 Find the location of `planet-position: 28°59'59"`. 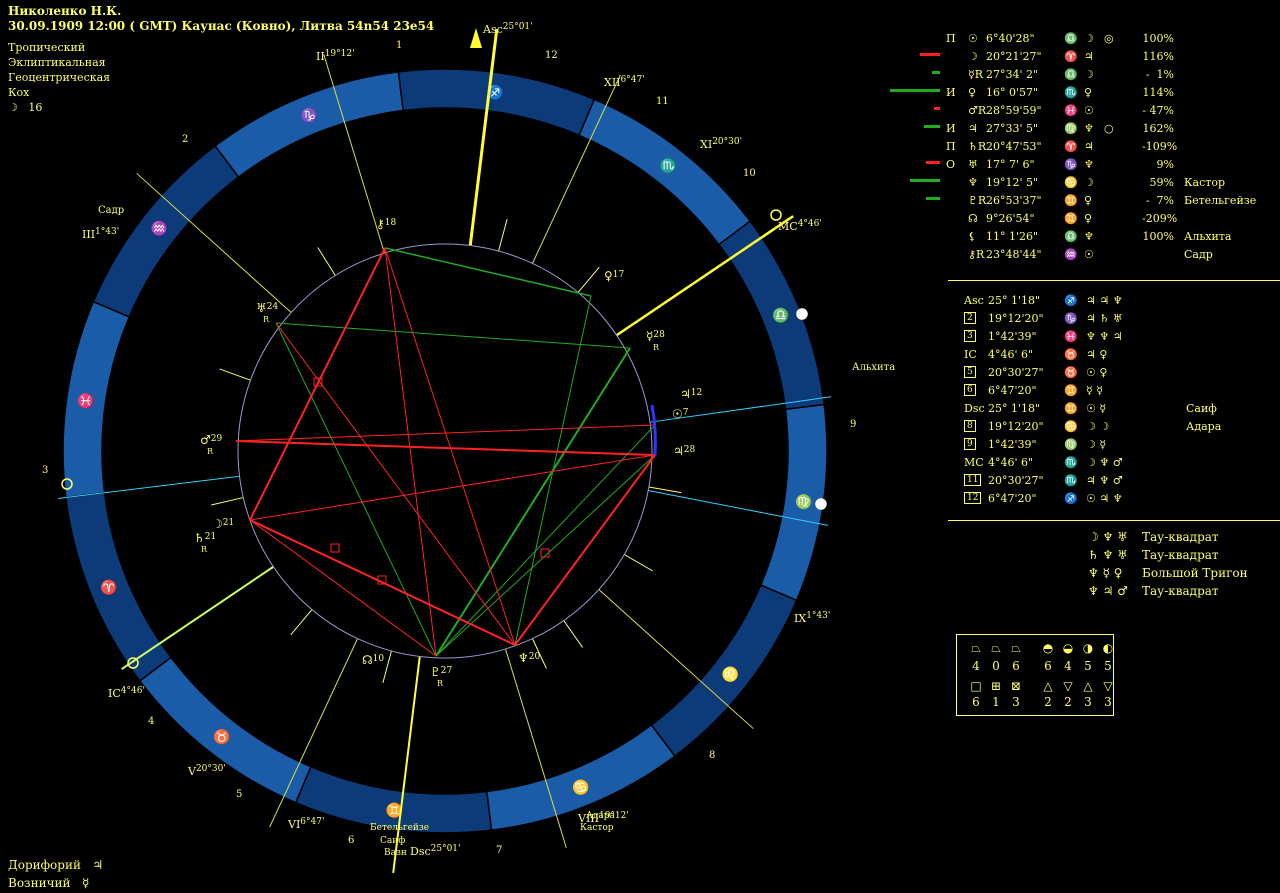

planet-position: 28°59'59" is located at coordinates (1014, 110).